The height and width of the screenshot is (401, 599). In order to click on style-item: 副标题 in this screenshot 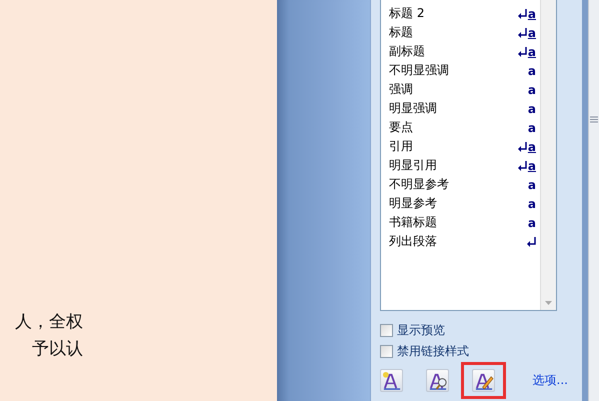, I will do `click(407, 51)`.